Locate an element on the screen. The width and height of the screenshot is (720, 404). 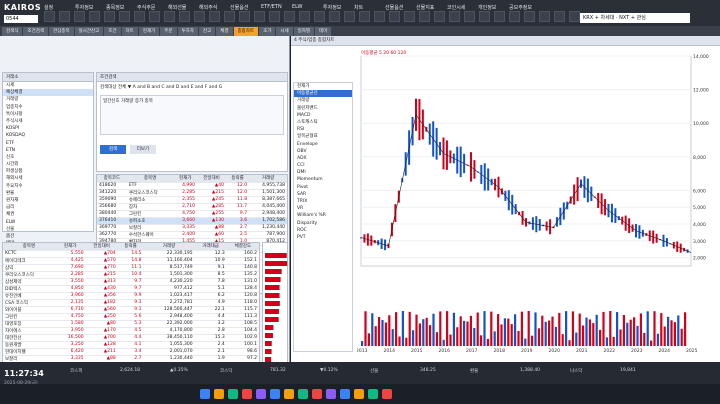
menu-item-12: 선물지표 is located at coordinates (425, 7).